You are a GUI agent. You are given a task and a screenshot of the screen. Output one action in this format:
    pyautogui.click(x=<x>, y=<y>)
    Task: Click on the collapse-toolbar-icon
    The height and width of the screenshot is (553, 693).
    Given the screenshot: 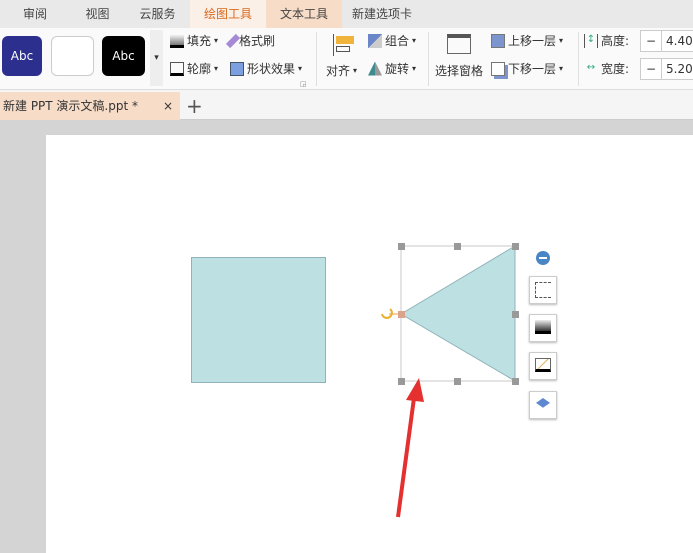 What is the action you would take?
    pyautogui.click(x=543, y=258)
    